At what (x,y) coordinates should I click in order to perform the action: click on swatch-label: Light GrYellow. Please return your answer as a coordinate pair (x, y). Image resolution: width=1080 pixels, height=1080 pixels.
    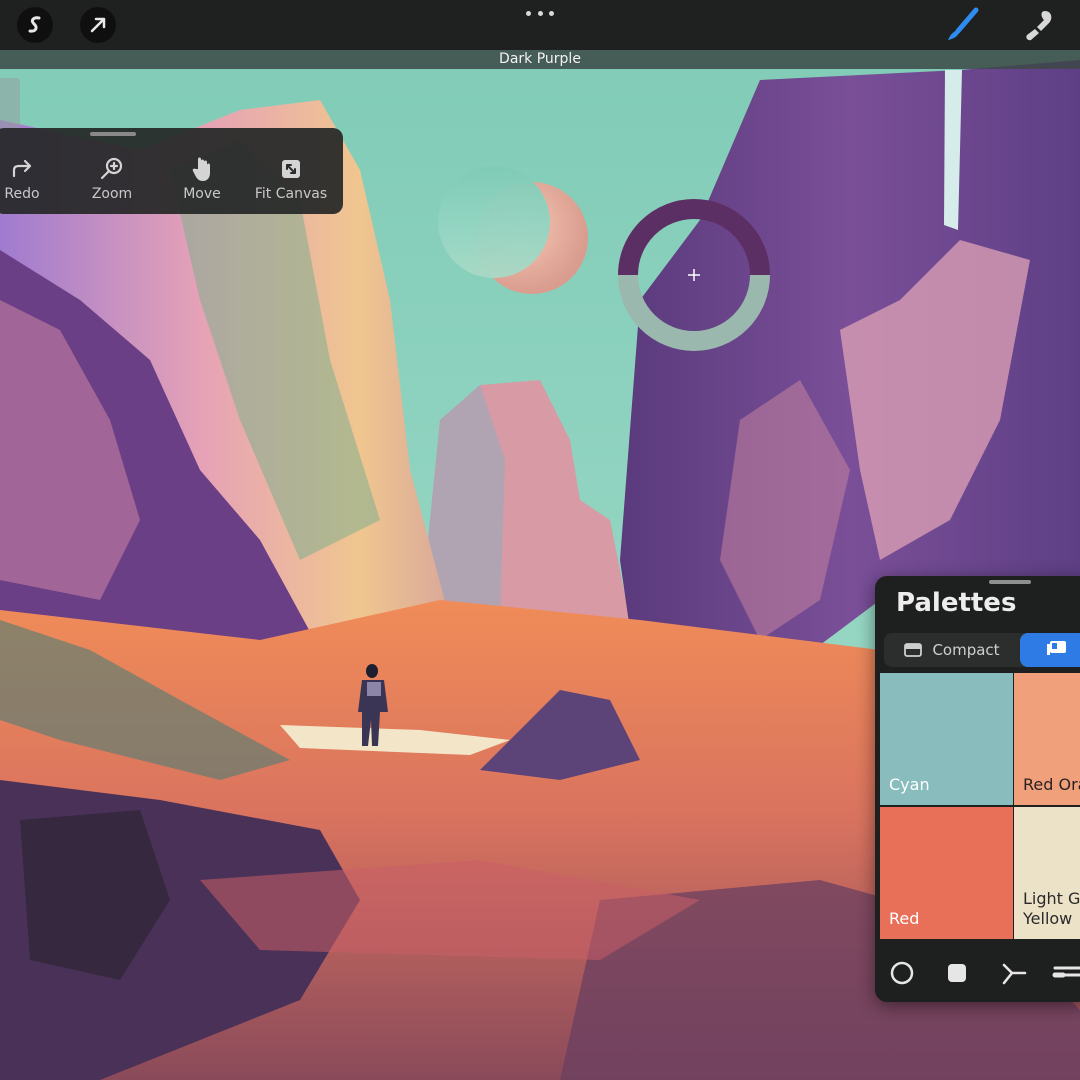
    Looking at the image, I should click on (1051, 909).